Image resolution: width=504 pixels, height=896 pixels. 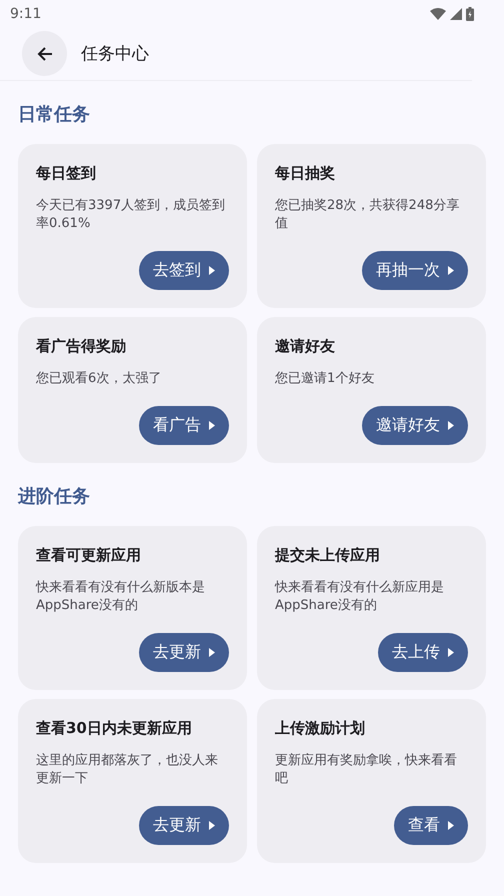 I want to click on task-title: 查看30日内未更新应用, so click(x=114, y=728).